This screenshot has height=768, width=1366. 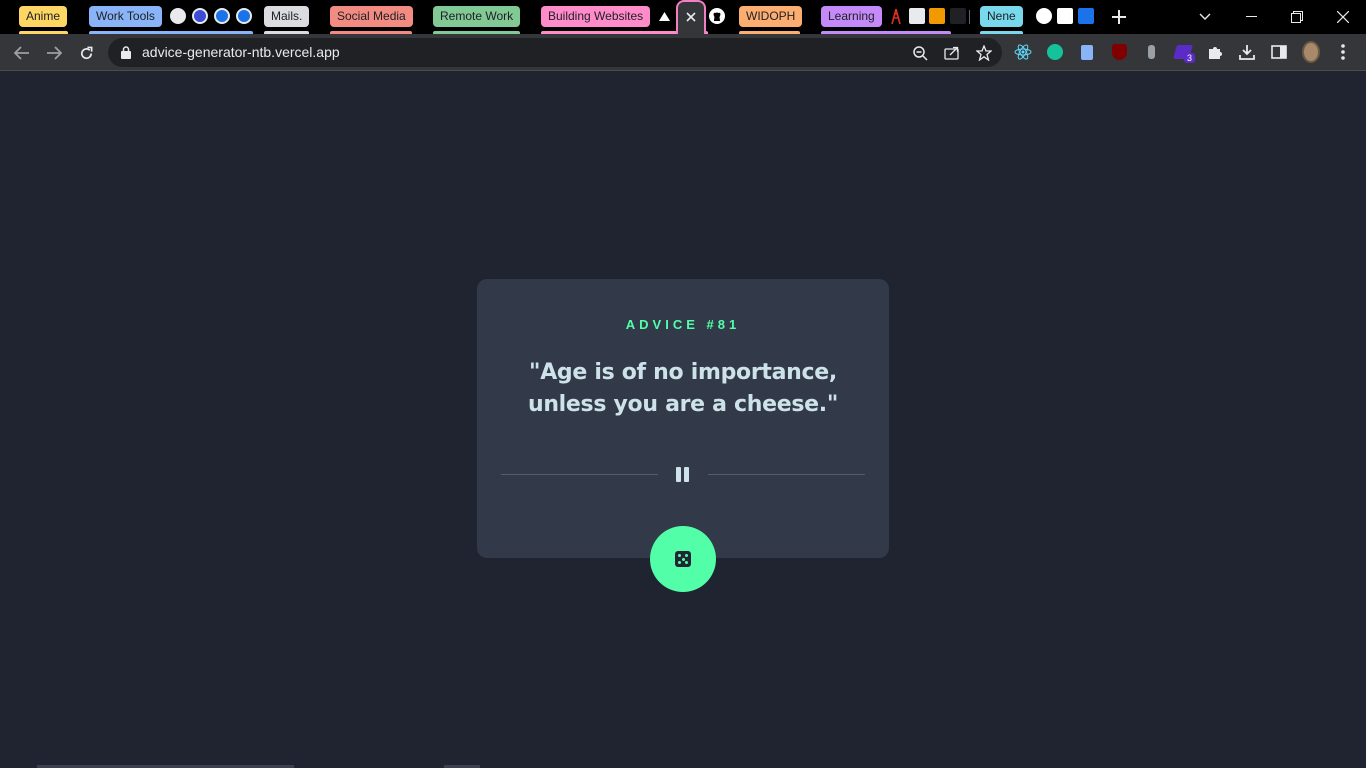 I want to click on url-text: advice-generator-ntb.vercel.app, so click(x=241, y=52).